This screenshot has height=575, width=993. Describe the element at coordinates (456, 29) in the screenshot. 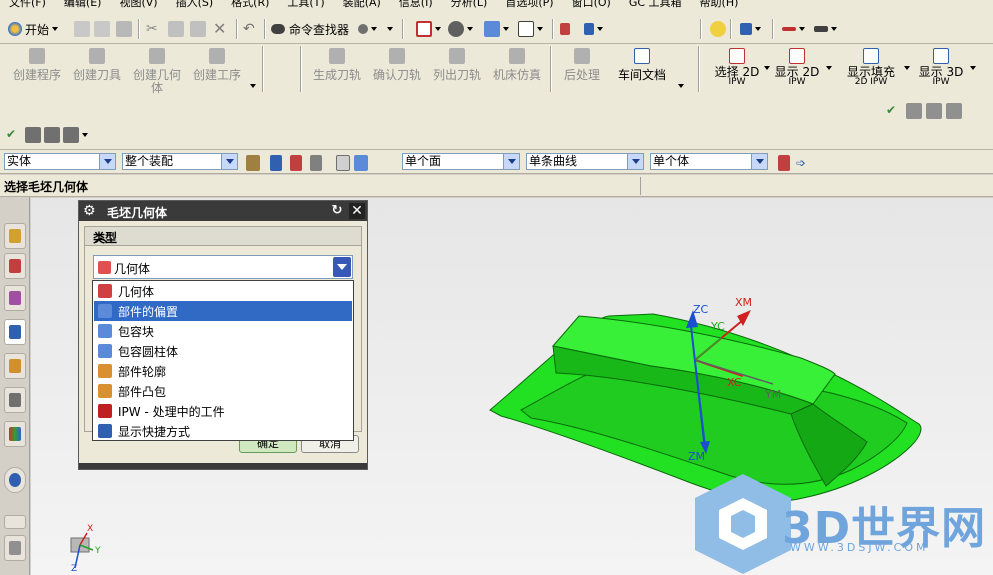

I see `render-icon` at that location.